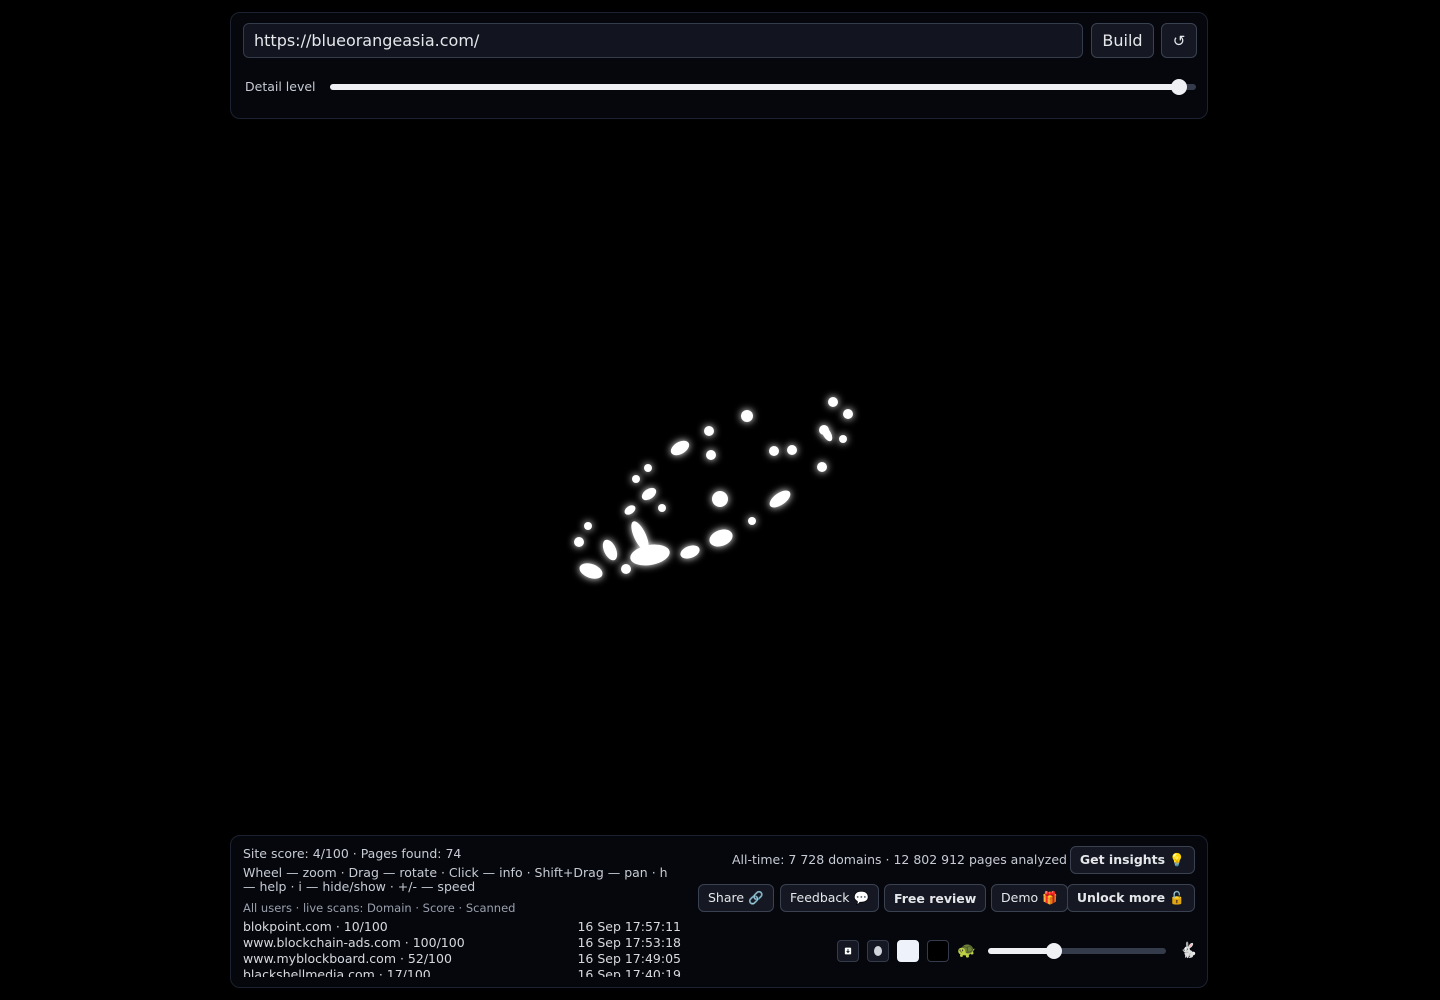 Image resolution: width=1440 pixels, height=1000 pixels. Describe the element at coordinates (754, 87) in the screenshot. I see `detail-slider-fill` at that location.